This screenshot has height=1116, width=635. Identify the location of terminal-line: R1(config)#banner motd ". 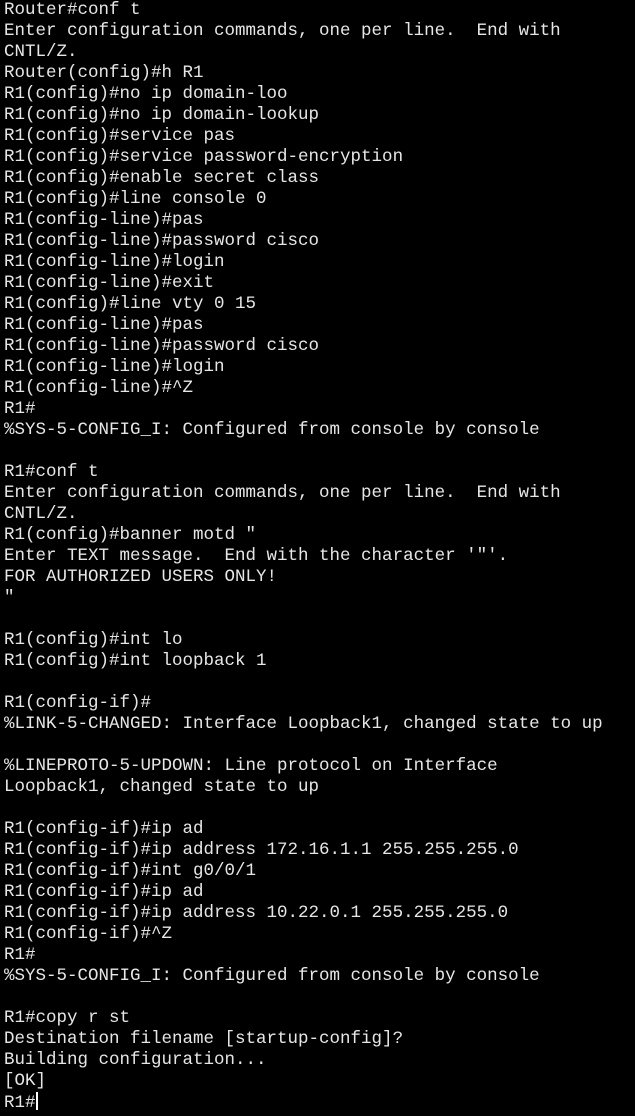
(130, 535).